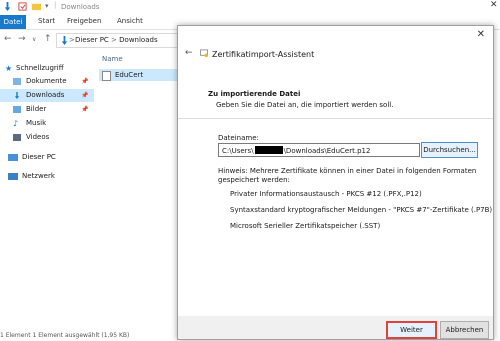 The height and width of the screenshot is (341, 500). What do you see at coordinates (254, 94) in the screenshot?
I see `section-title: Zu importierende Datei` at bounding box center [254, 94].